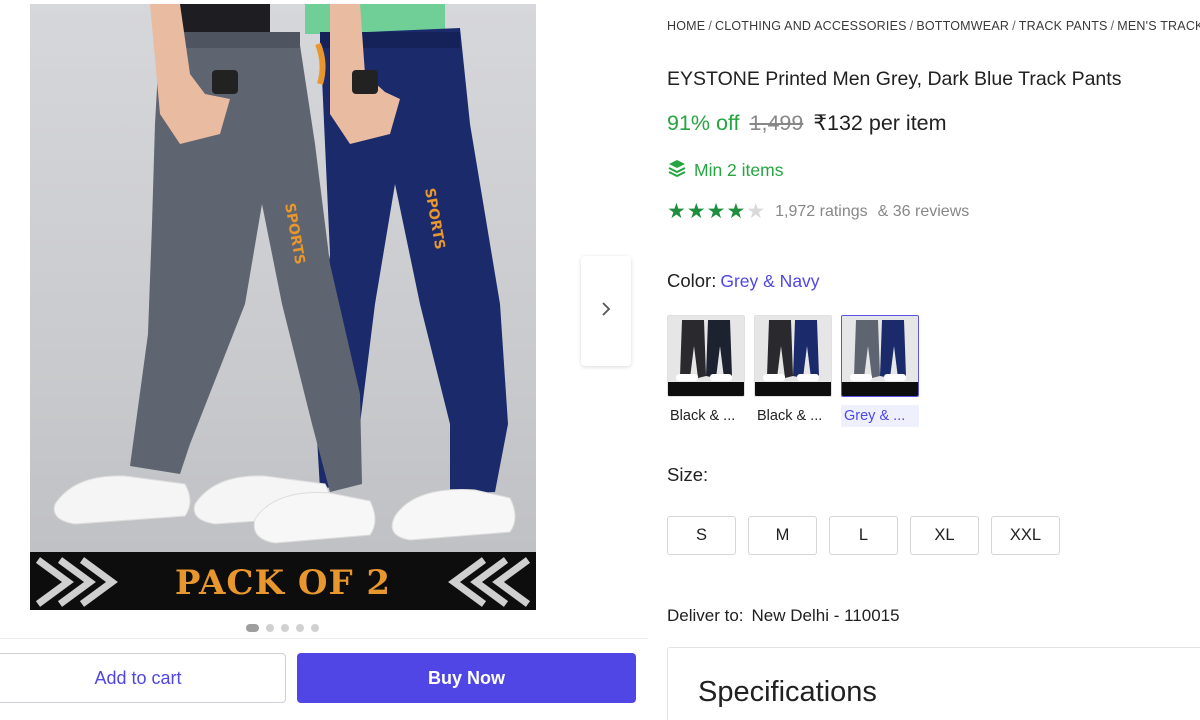 This screenshot has width=1200, height=720. I want to click on specifications-section: Specifications, so click(933, 683).